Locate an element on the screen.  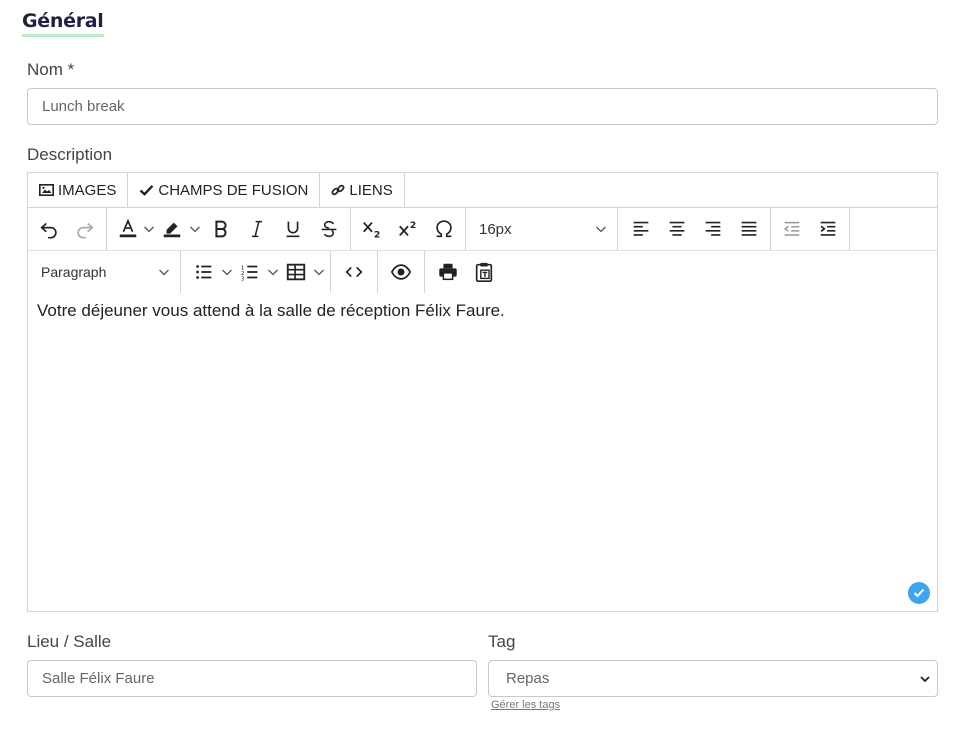
svg-text: 3 is located at coordinates (243, 279).